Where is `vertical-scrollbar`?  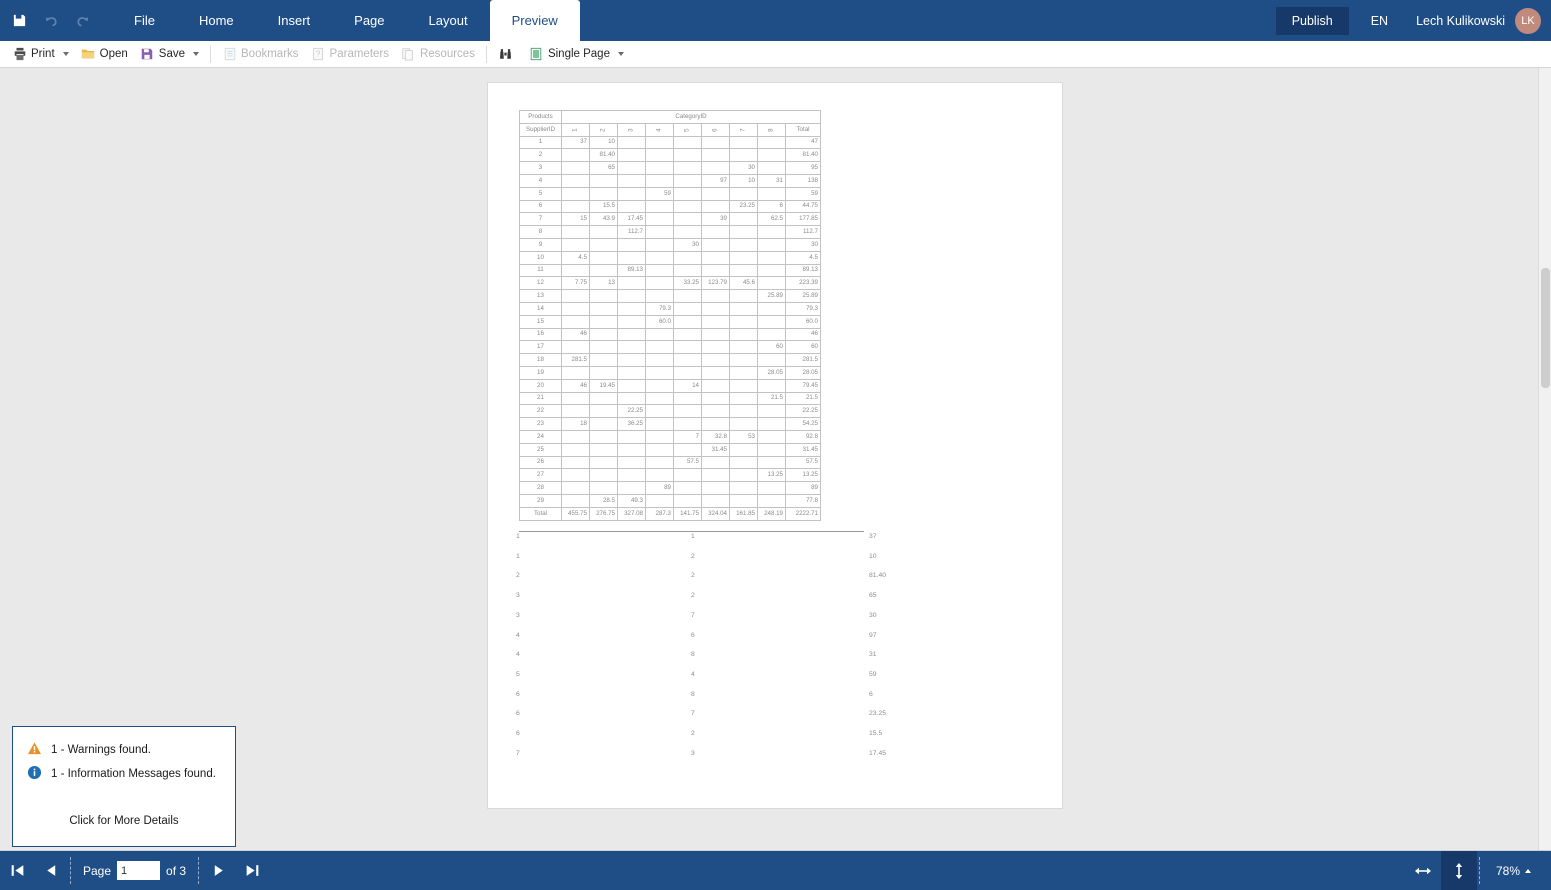 vertical-scrollbar is located at coordinates (1544, 459).